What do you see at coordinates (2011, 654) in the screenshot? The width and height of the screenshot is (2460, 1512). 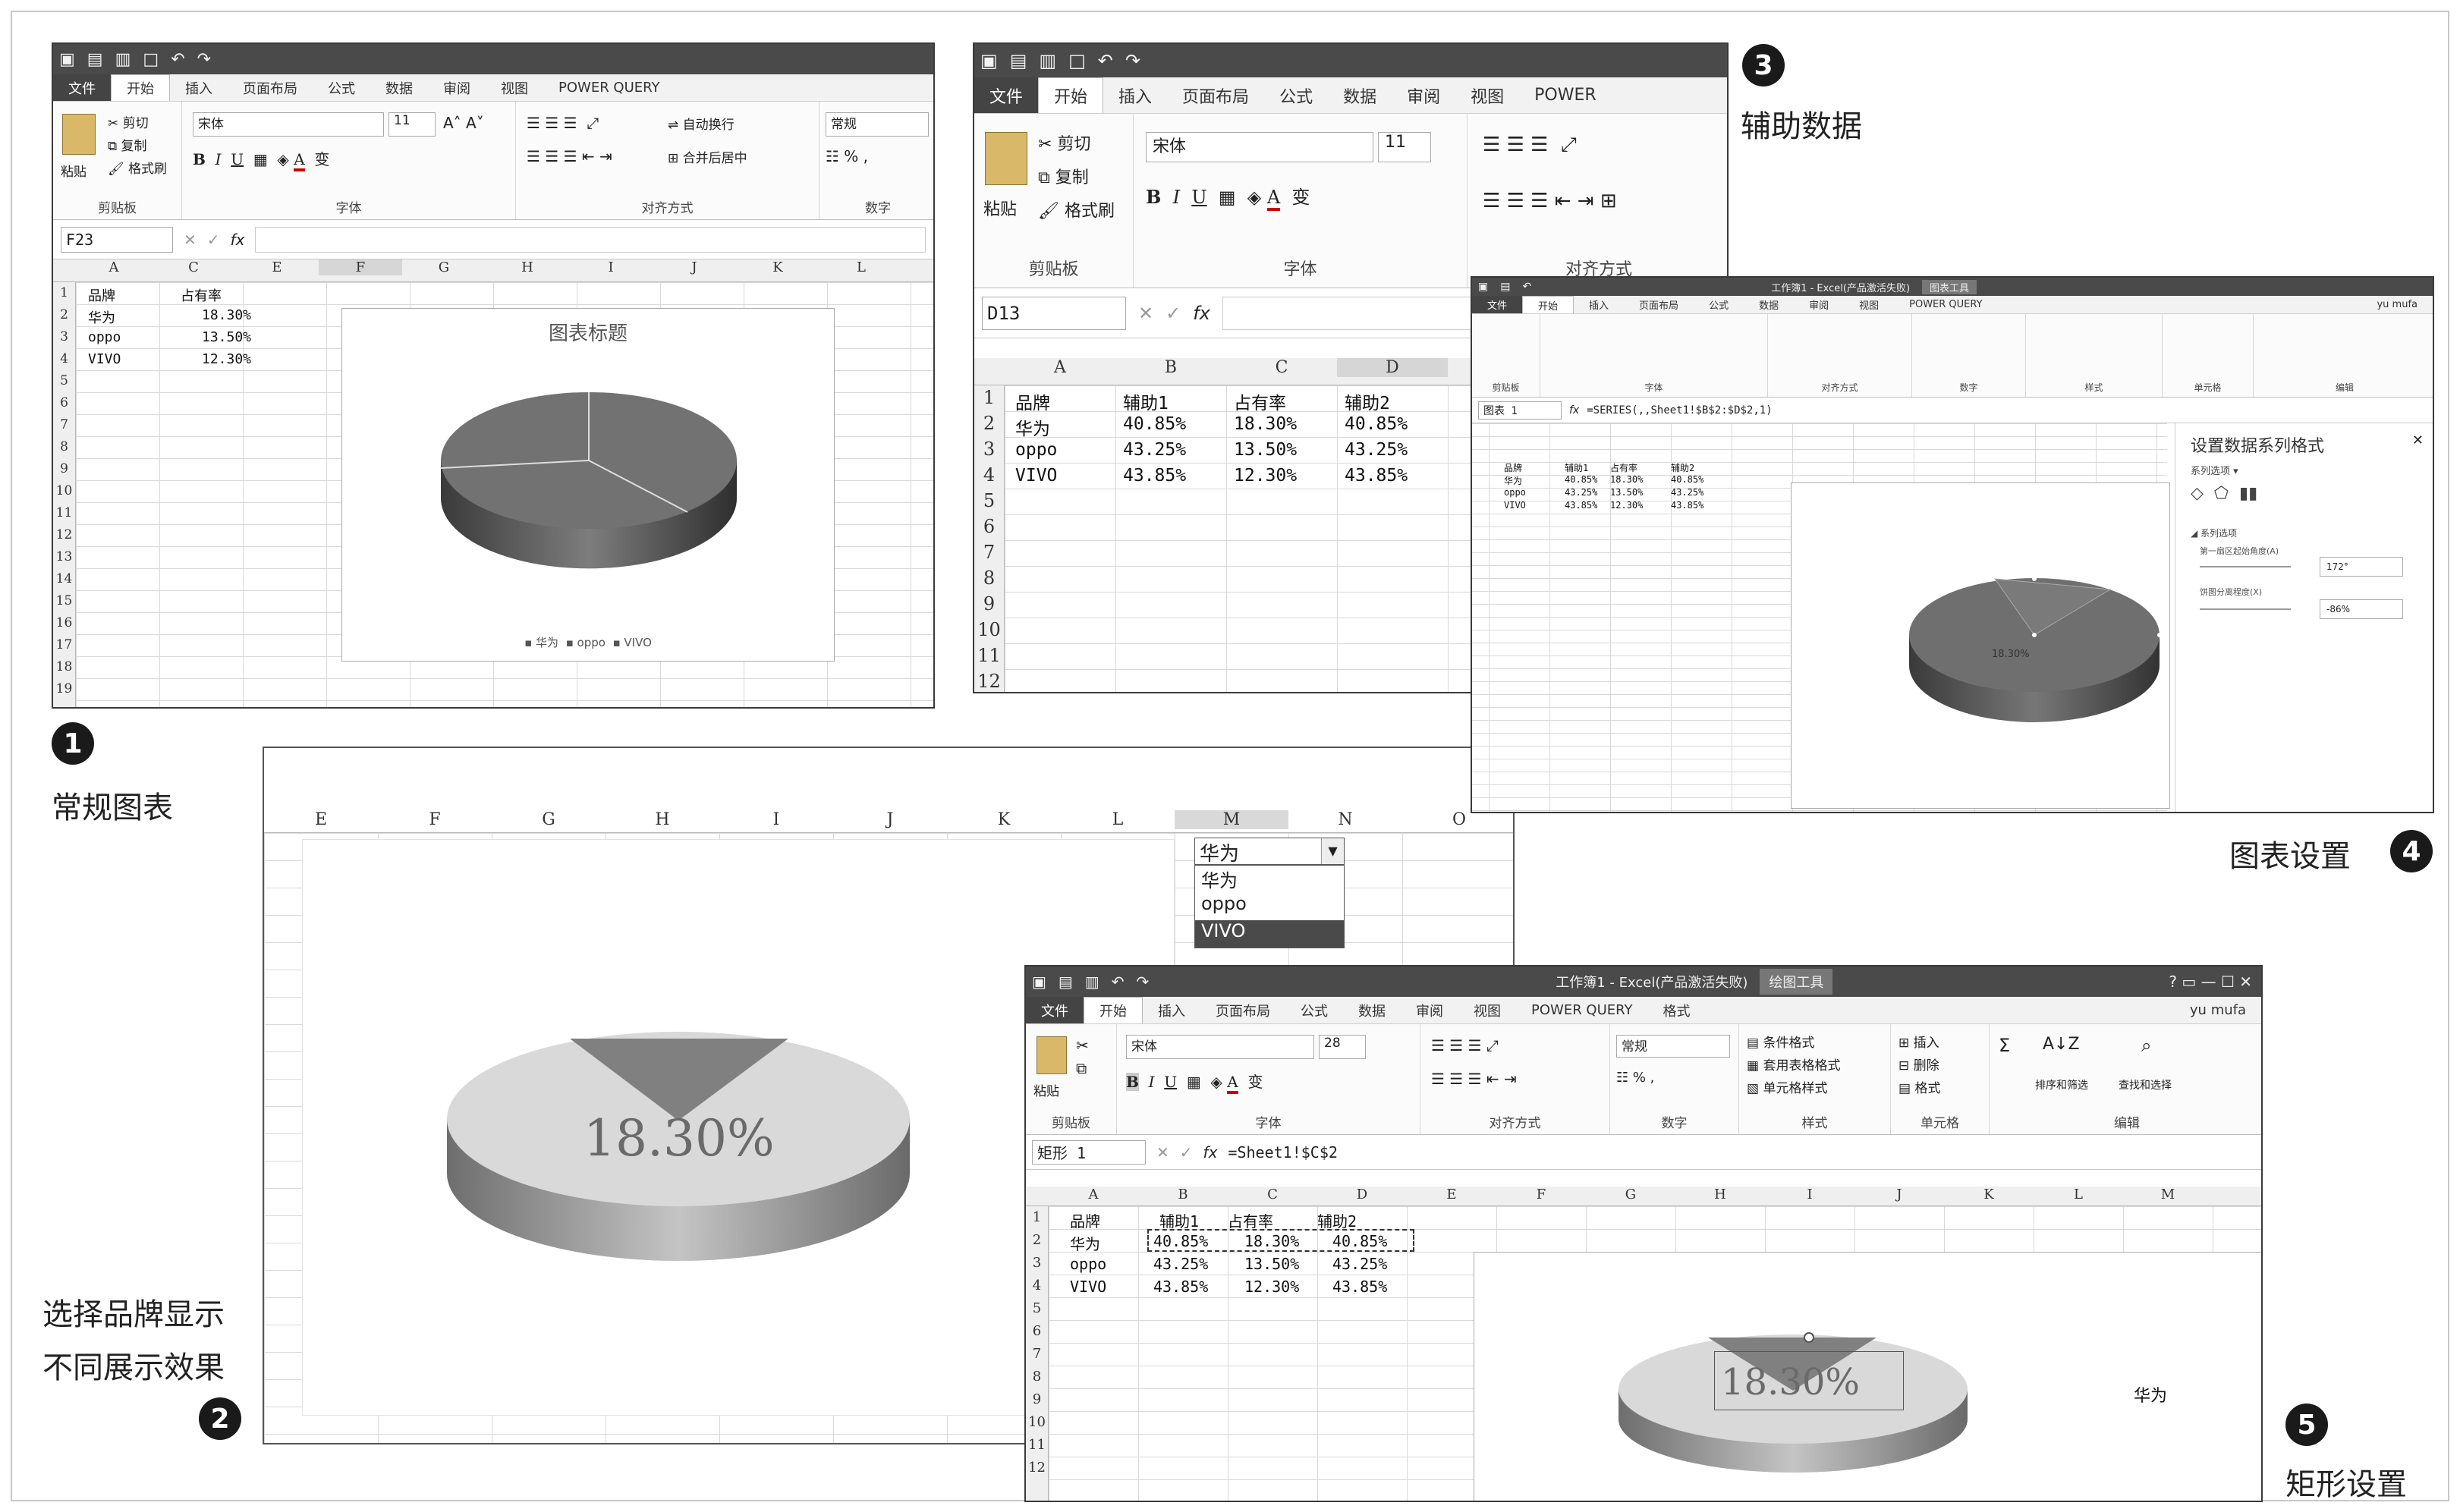 I see `percent-label: 18.30%` at bounding box center [2011, 654].